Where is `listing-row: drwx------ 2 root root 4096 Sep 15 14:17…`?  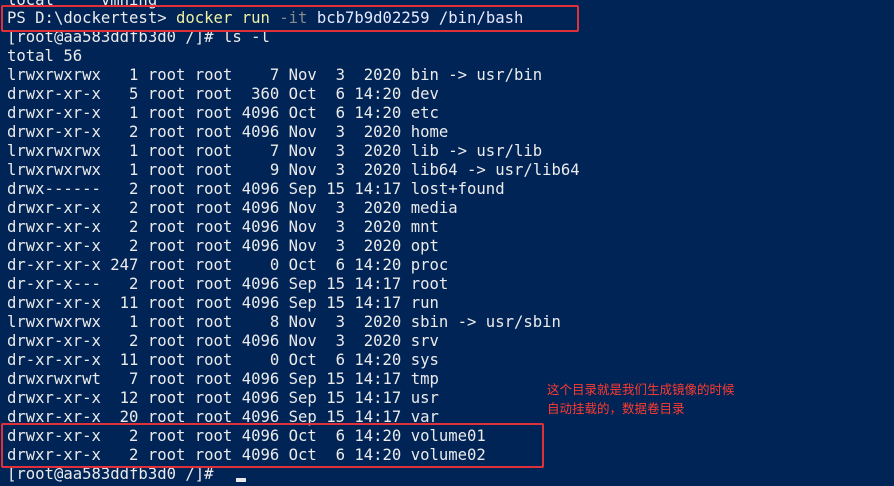 listing-row: drwx------ 2 root root 4096 Sep 15 14:17… is located at coordinates (256, 189).